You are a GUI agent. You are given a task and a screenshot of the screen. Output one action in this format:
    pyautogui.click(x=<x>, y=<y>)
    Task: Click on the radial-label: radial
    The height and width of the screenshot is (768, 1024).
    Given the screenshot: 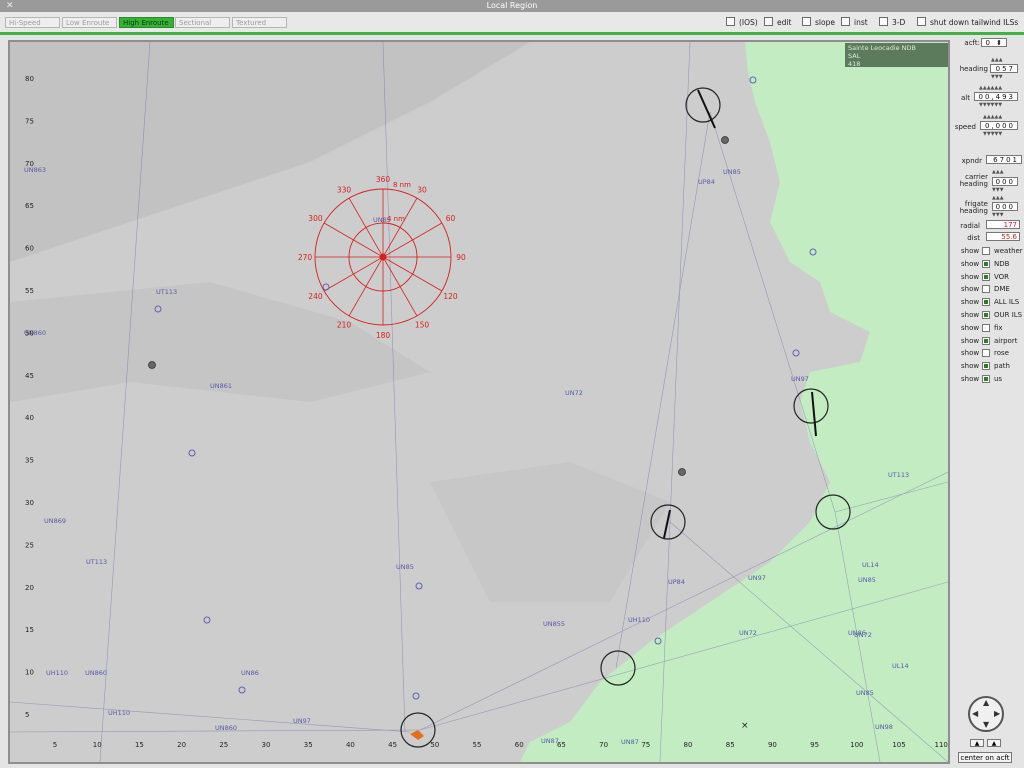 What is the action you would take?
    pyautogui.click(x=970, y=226)
    